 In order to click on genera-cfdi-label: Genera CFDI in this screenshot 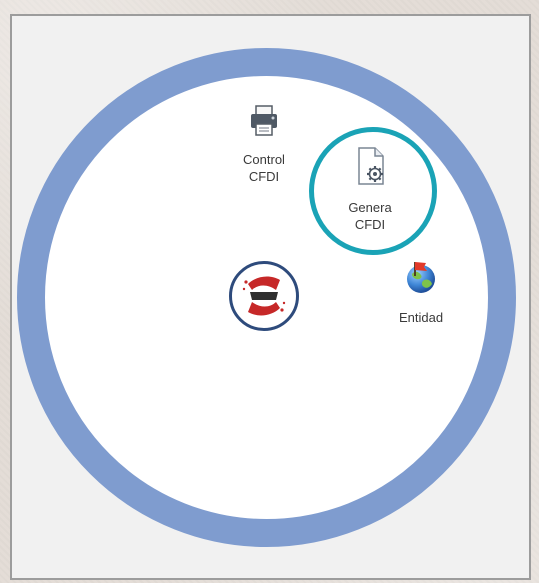, I will do `click(370, 216)`.